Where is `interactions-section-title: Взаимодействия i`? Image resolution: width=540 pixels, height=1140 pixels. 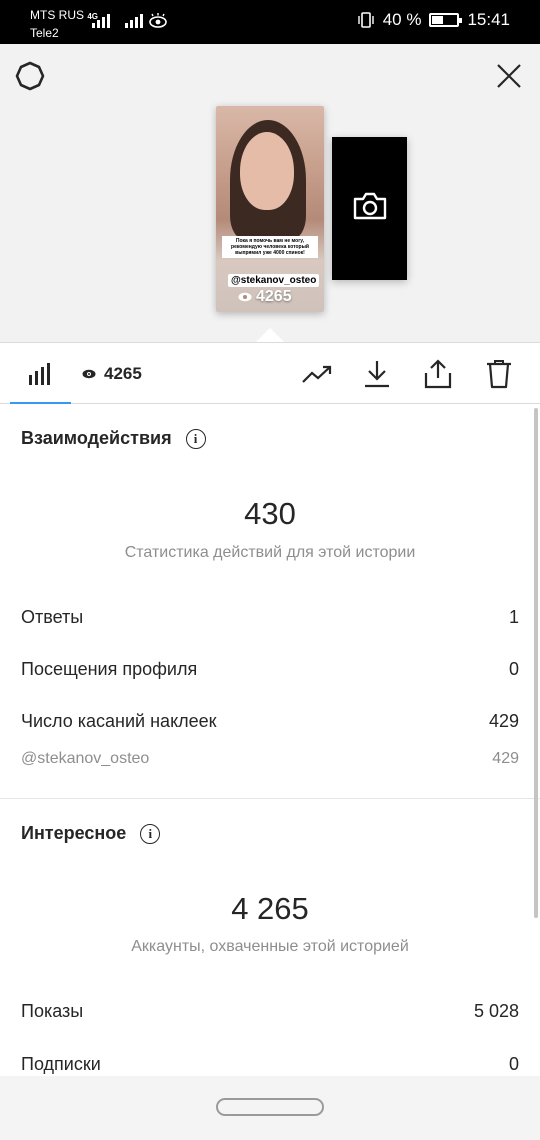
interactions-section-title: Взаимодействия i is located at coordinates (113, 438).